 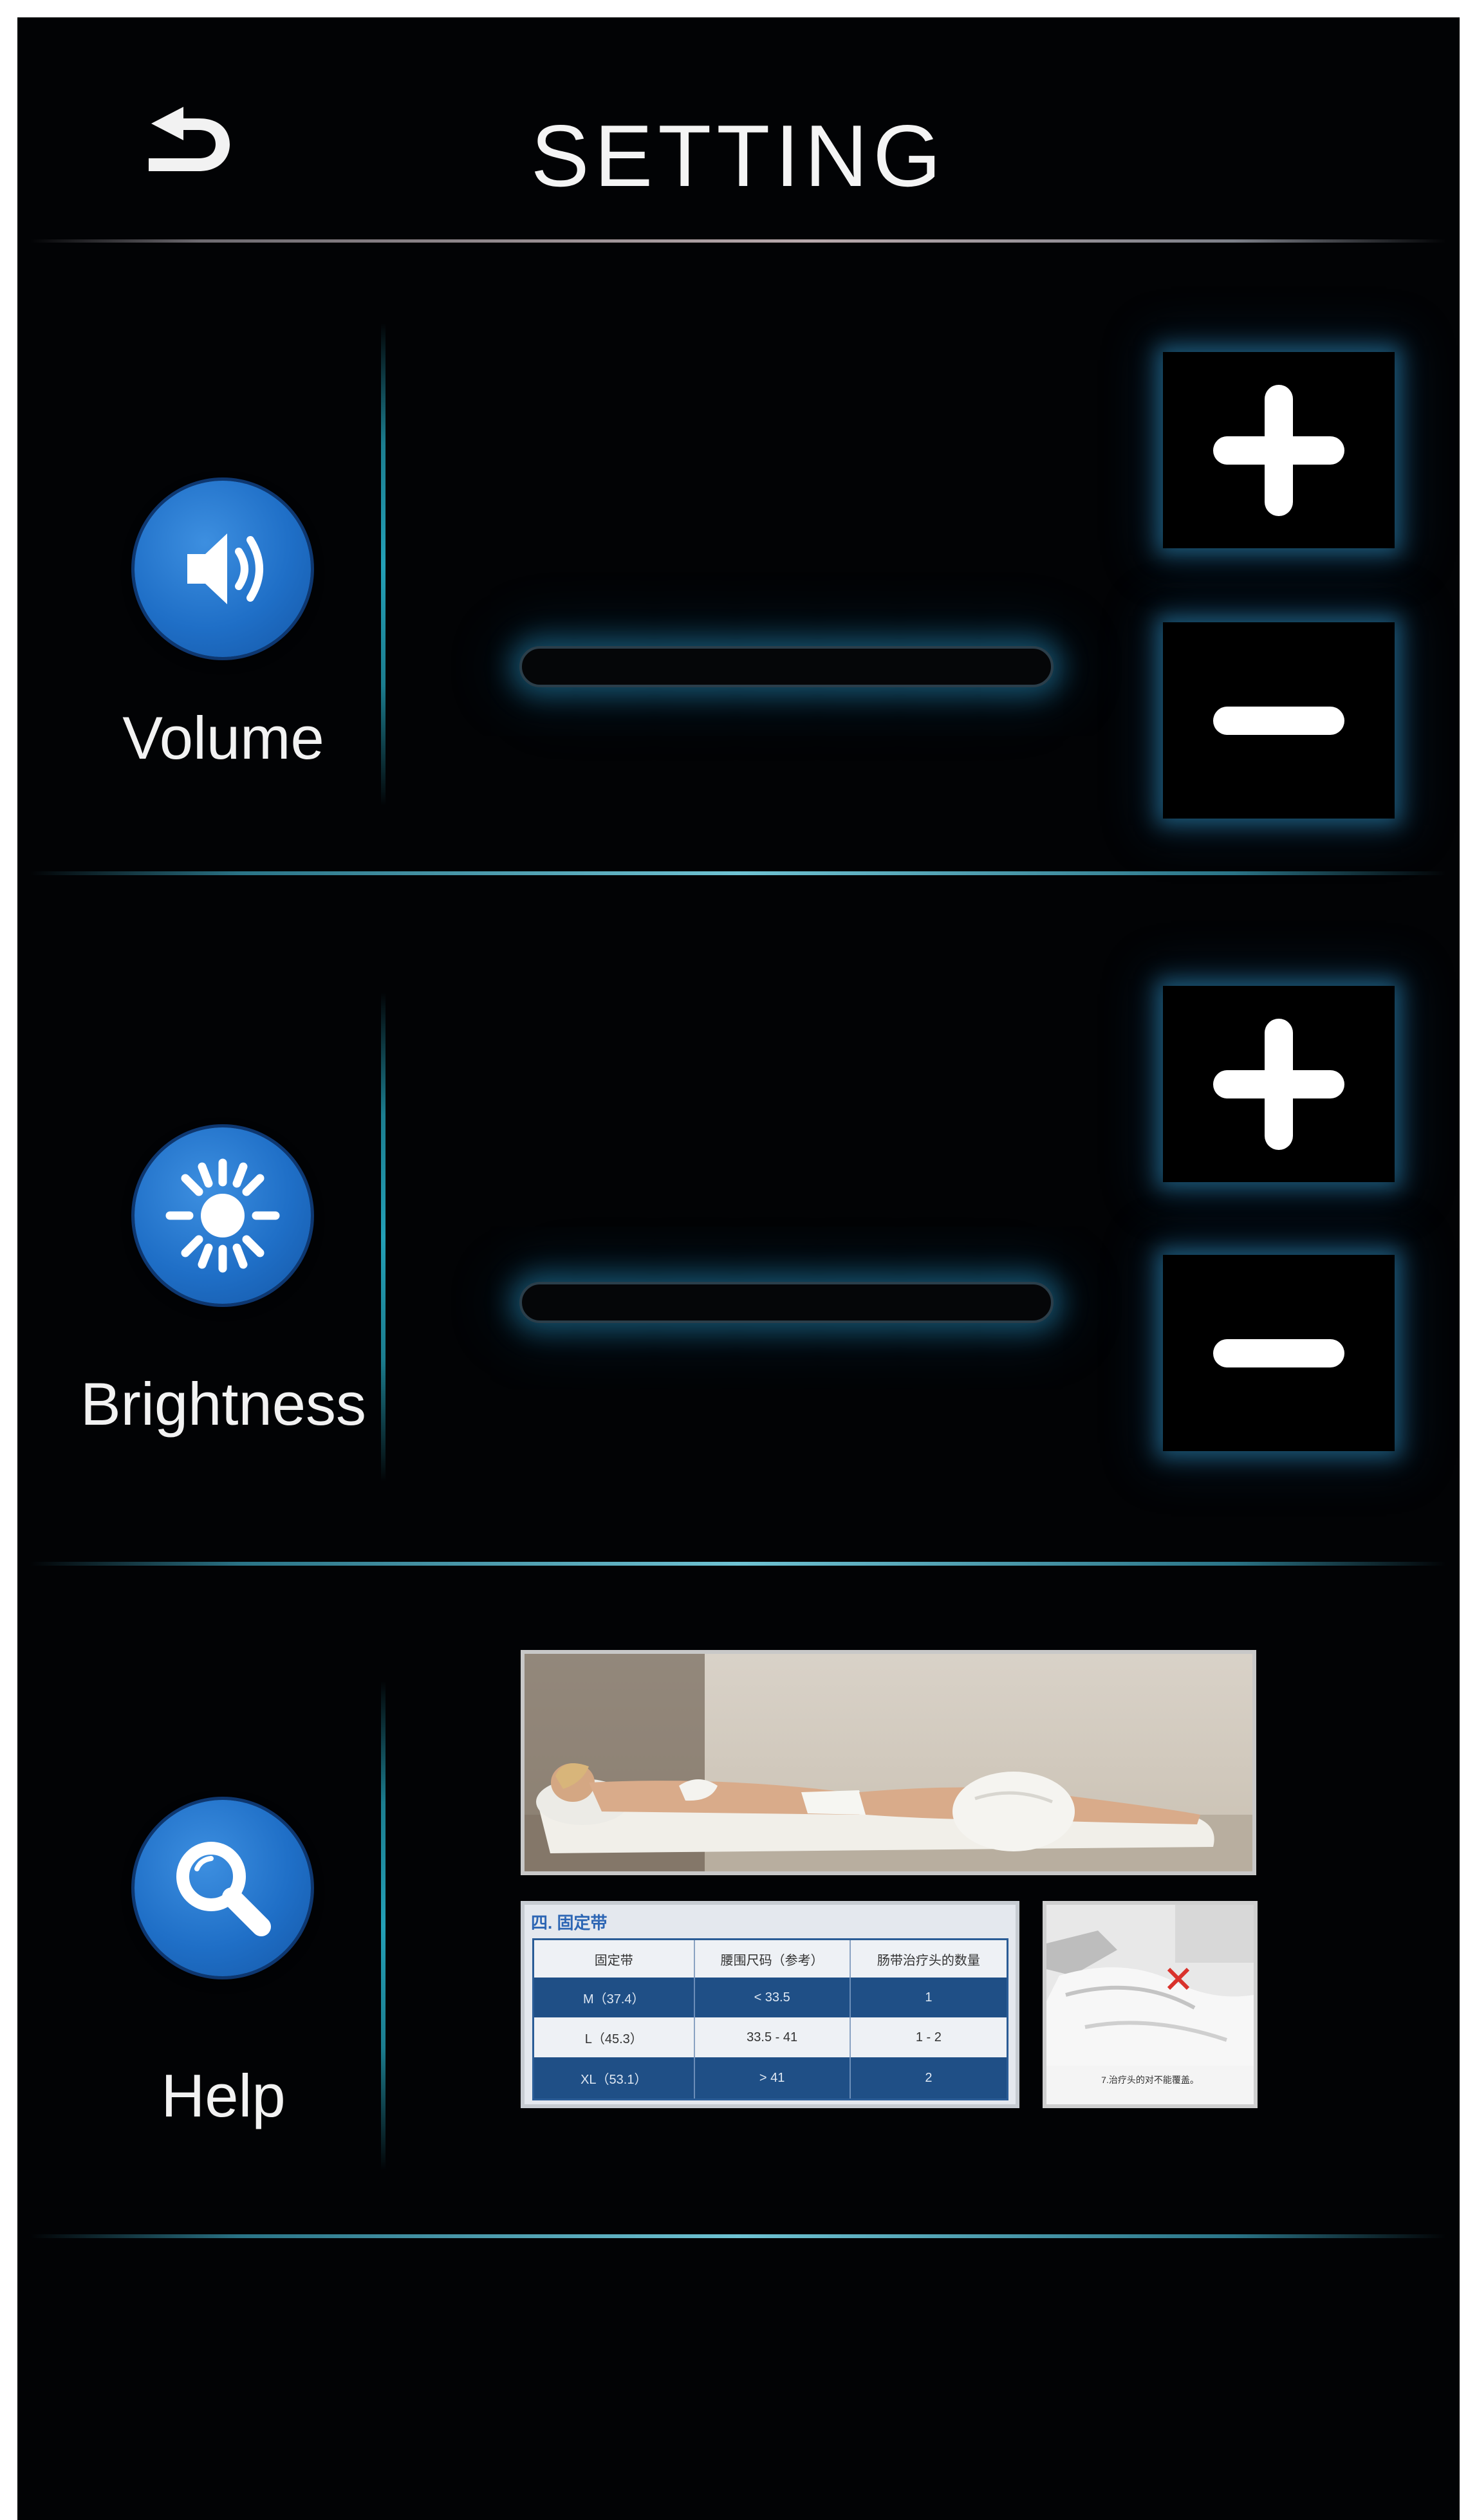 I want to click on table-cell: L（45.3）, so click(x=614, y=2037).